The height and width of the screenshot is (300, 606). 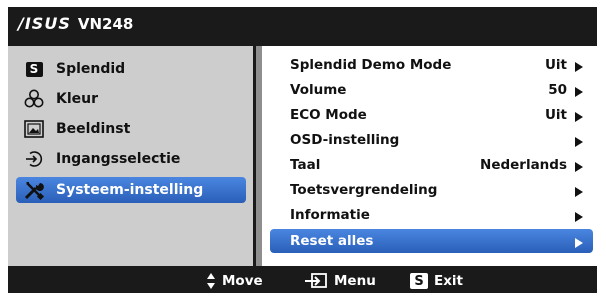 I want to click on setting-informatie: Informatie, so click(x=431, y=215).